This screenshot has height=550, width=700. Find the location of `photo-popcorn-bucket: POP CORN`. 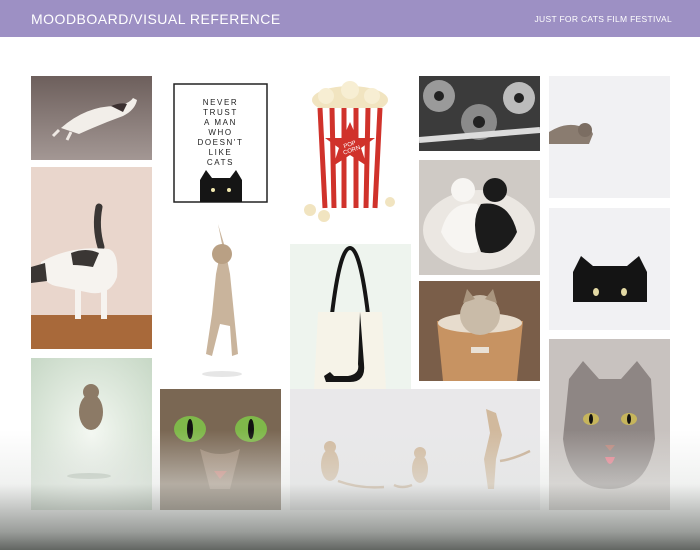

photo-popcorn-bucket: POP CORN is located at coordinates (350, 157).